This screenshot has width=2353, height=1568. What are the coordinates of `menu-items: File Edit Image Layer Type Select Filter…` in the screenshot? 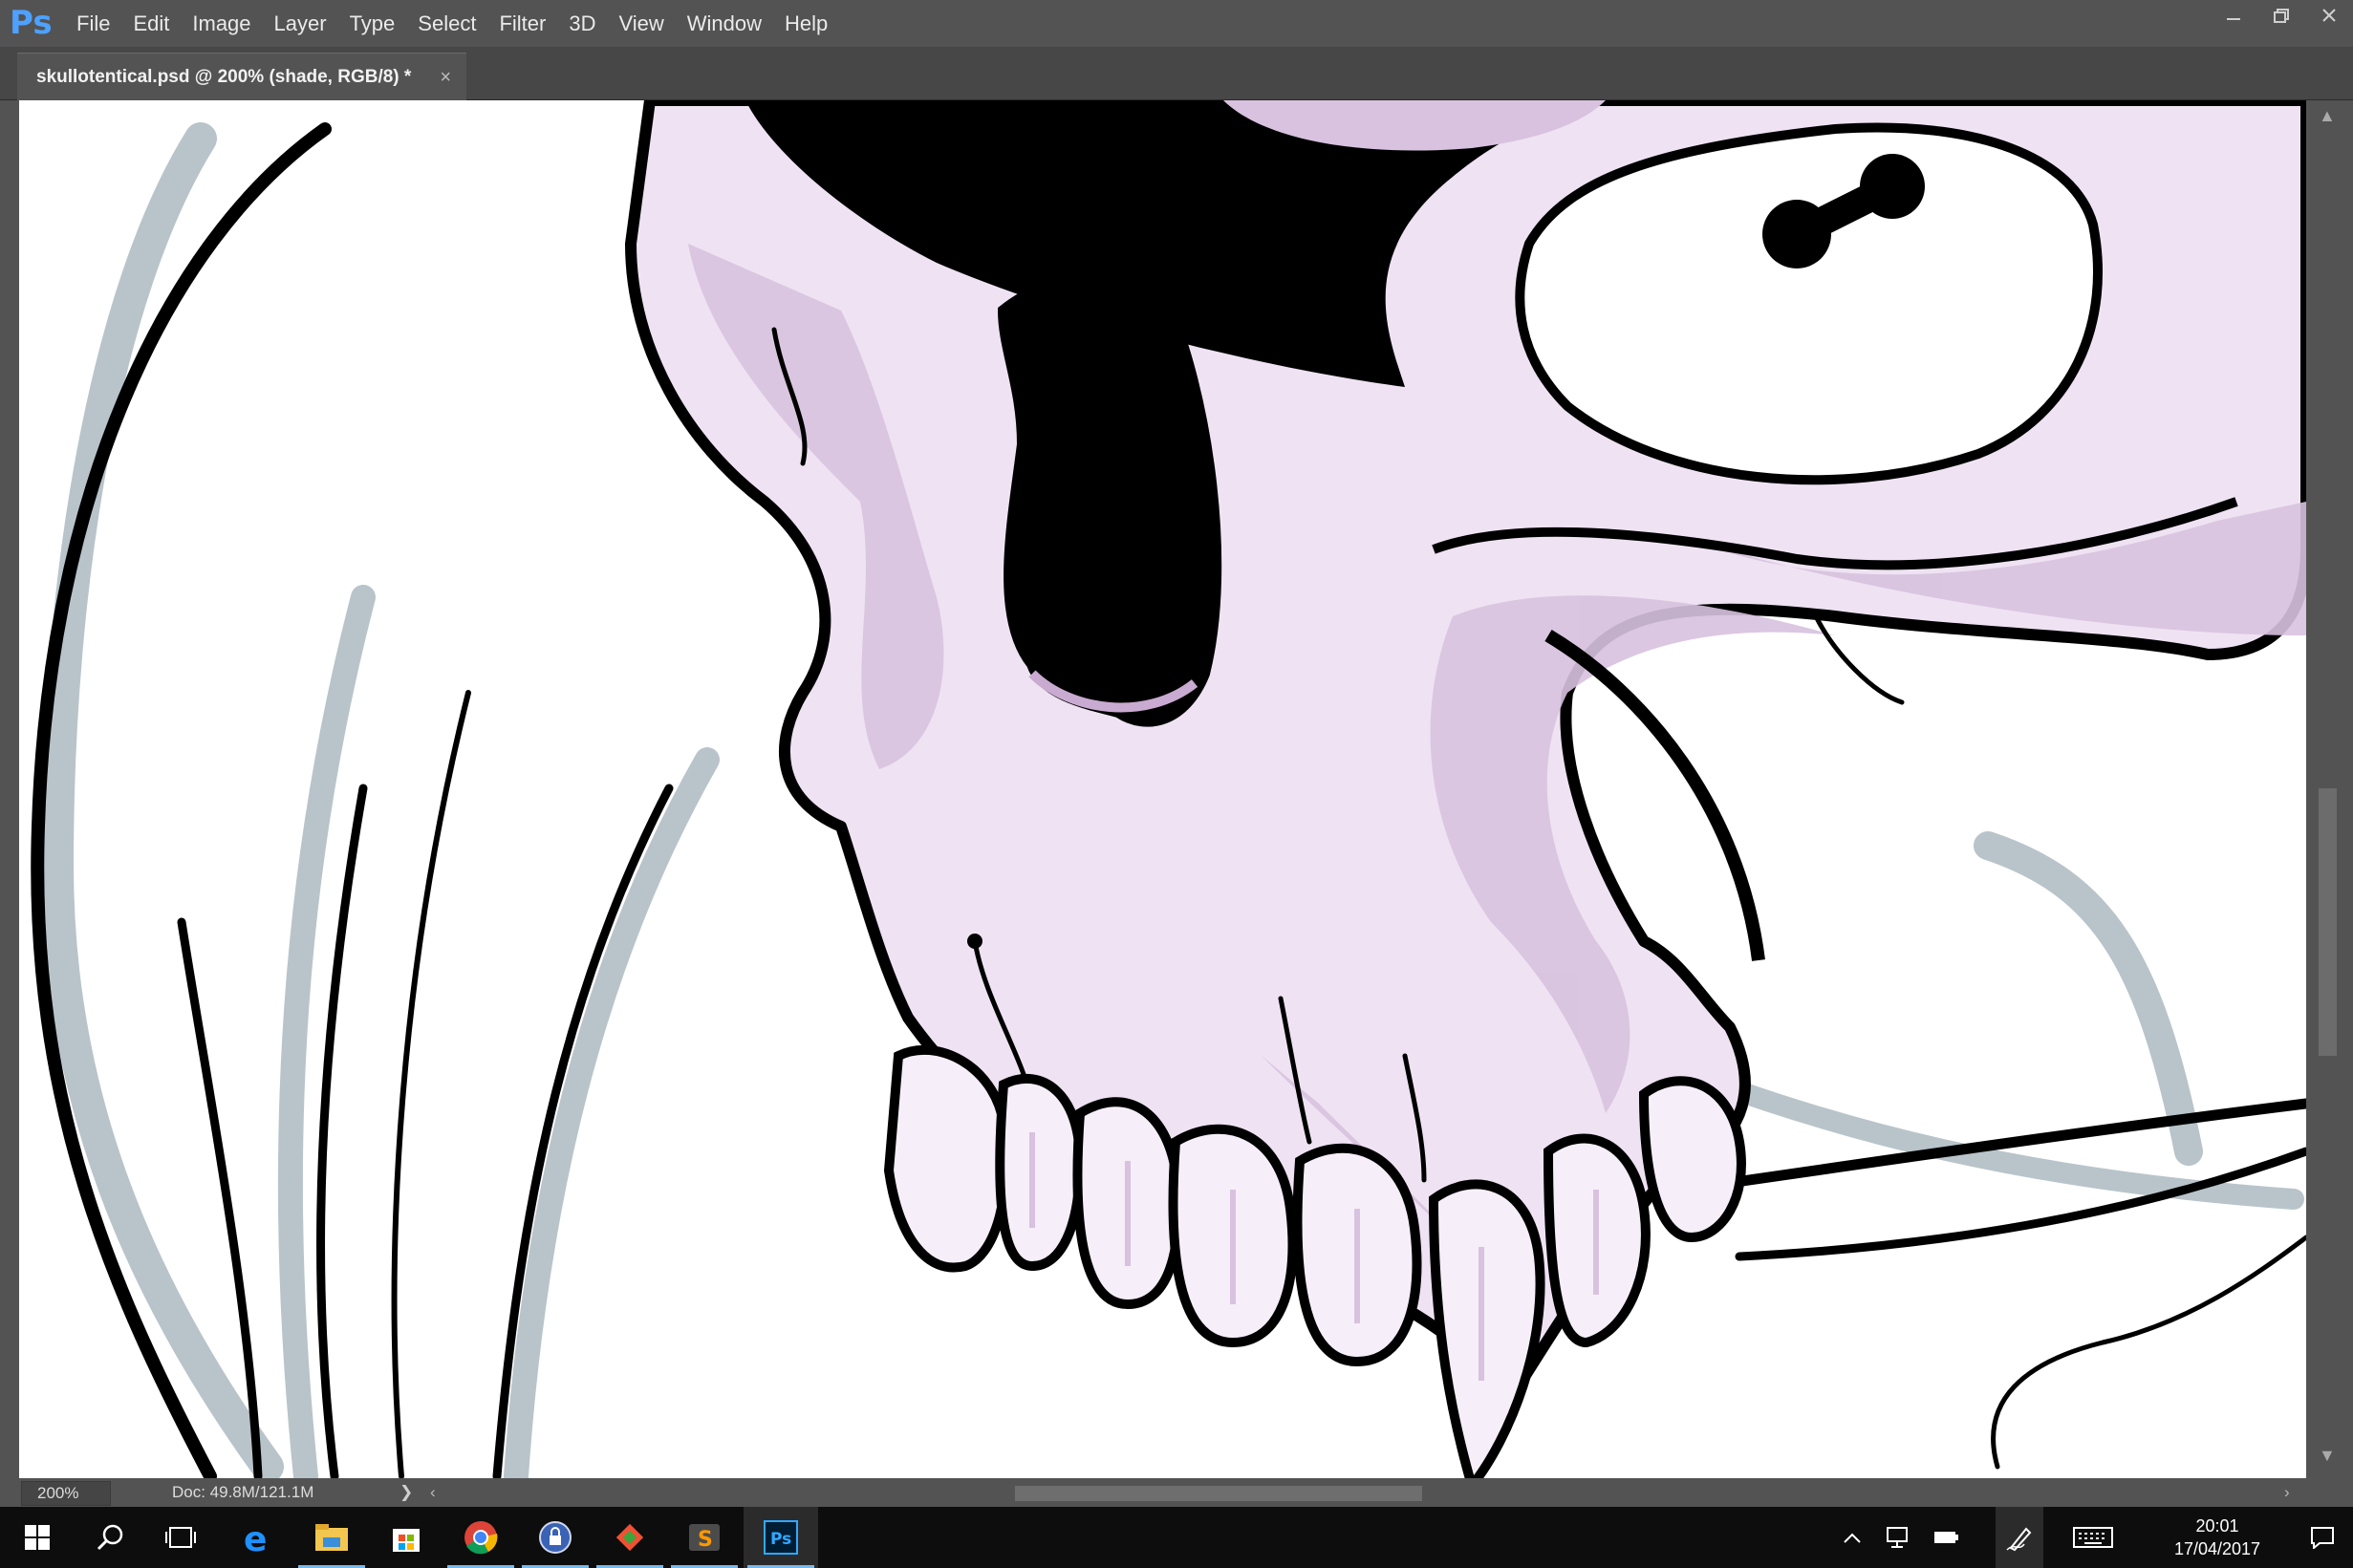 It's located at (452, 24).